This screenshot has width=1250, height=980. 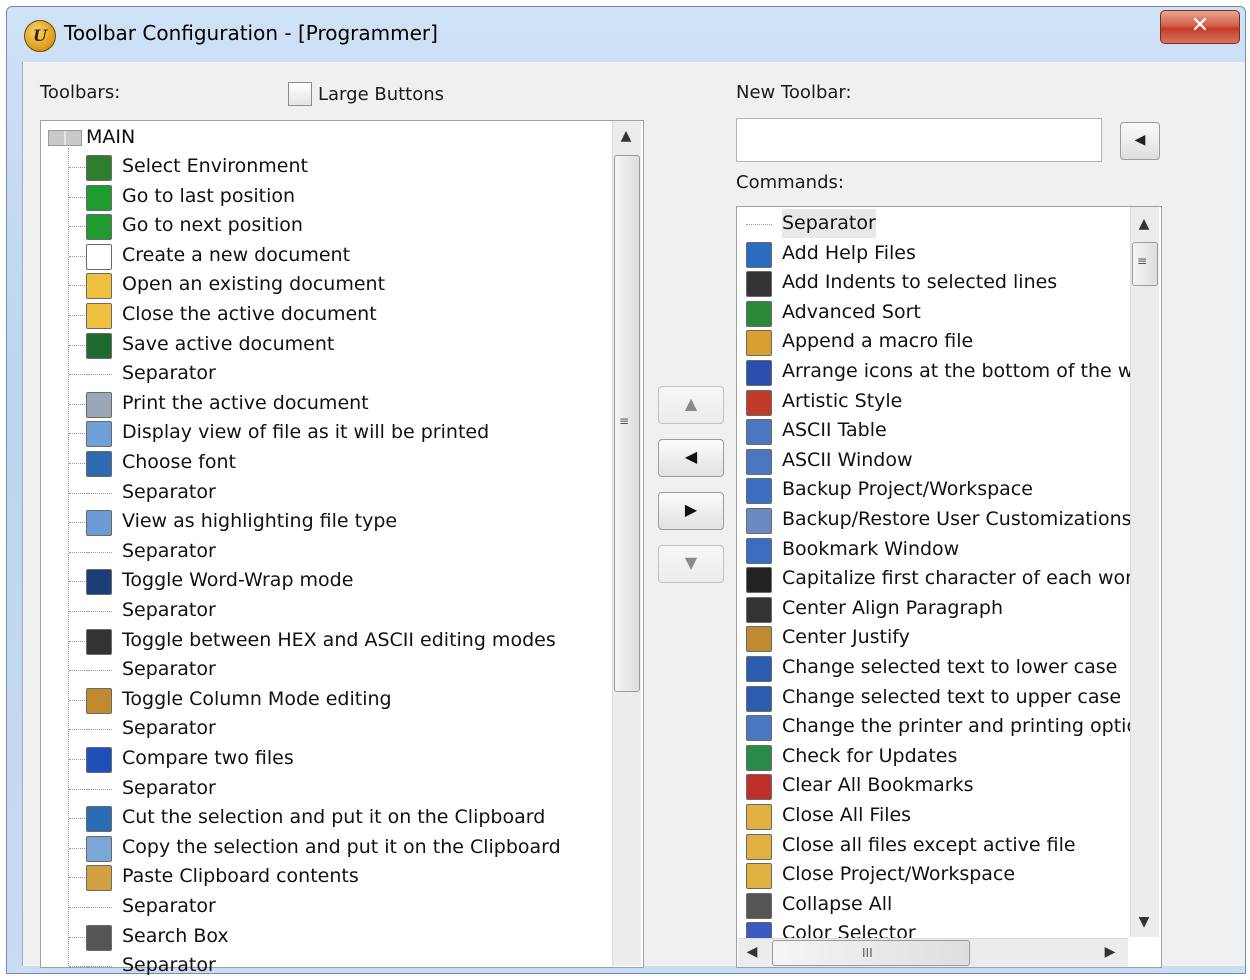 What do you see at coordinates (847, 460) in the screenshot?
I see `command-item: ASCII Window` at bounding box center [847, 460].